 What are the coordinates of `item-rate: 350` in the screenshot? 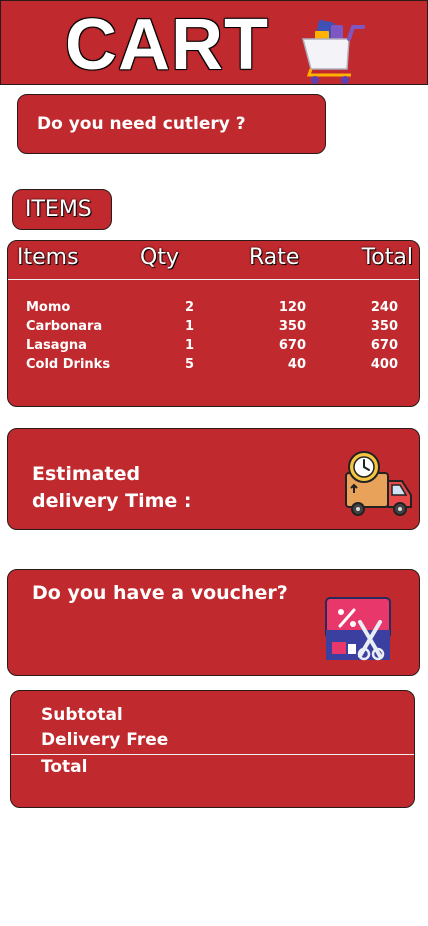 It's located at (292, 326).